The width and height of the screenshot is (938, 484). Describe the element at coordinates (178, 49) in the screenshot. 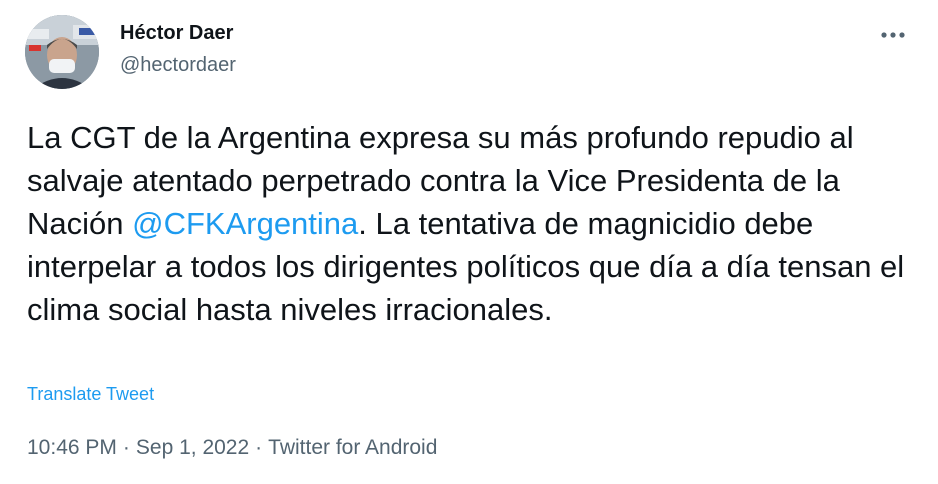

I see `author-info: Héctor Daer @hectordaer` at that location.